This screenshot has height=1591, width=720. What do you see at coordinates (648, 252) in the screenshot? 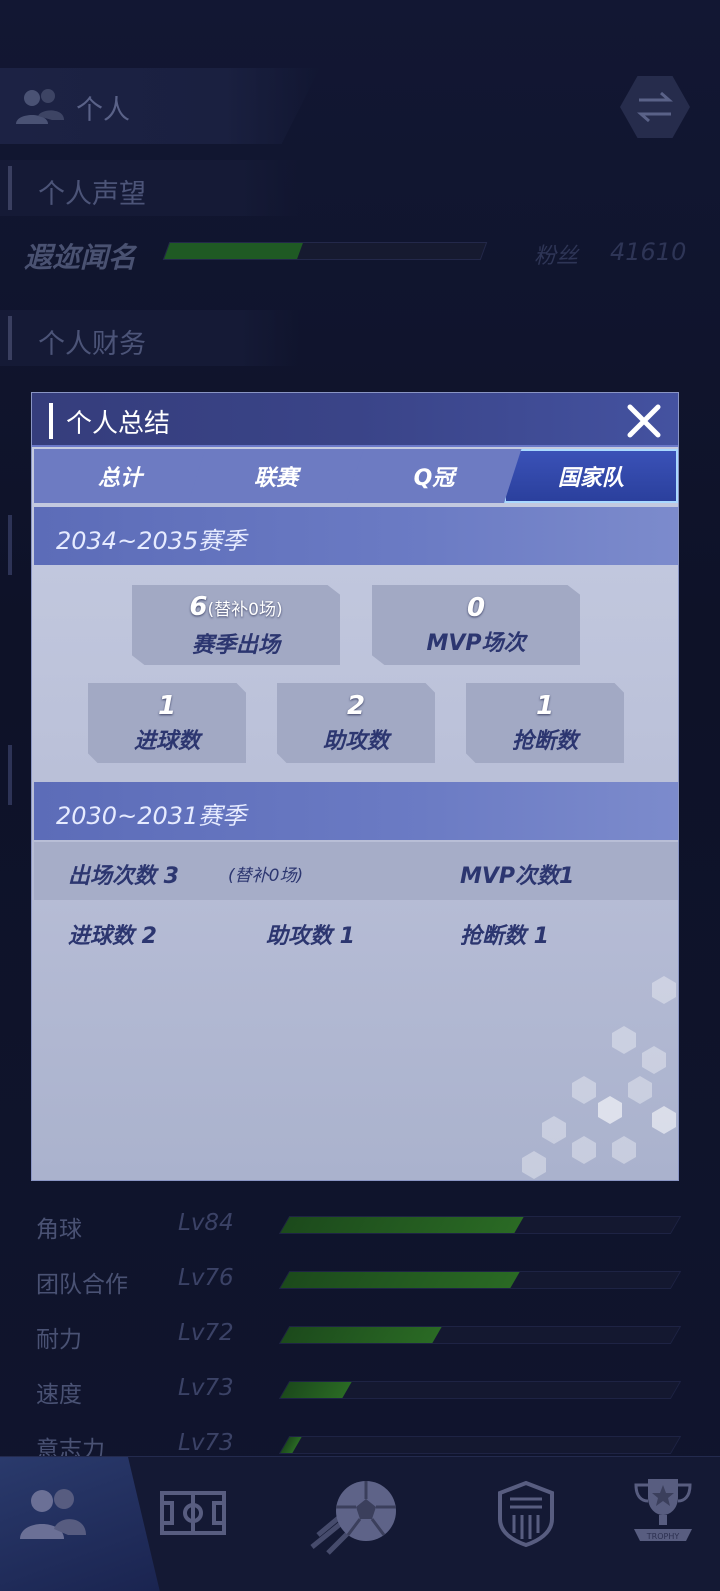
I see `fans-value: 41610` at bounding box center [648, 252].